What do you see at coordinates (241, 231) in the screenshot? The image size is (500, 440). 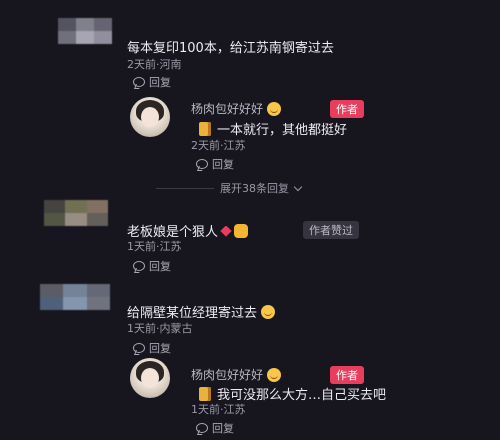 I see `thumbs-up-emoji-icon` at bounding box center [241, 231].